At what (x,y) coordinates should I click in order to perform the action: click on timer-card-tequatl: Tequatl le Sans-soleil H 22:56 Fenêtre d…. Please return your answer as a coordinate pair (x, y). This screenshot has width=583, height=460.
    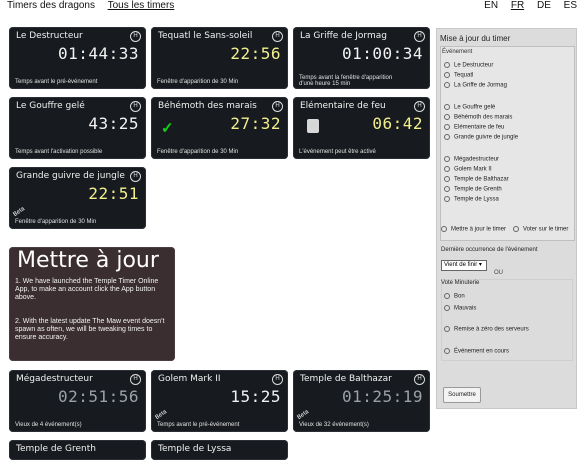
    Looking at the image, I should click on (219, 58).